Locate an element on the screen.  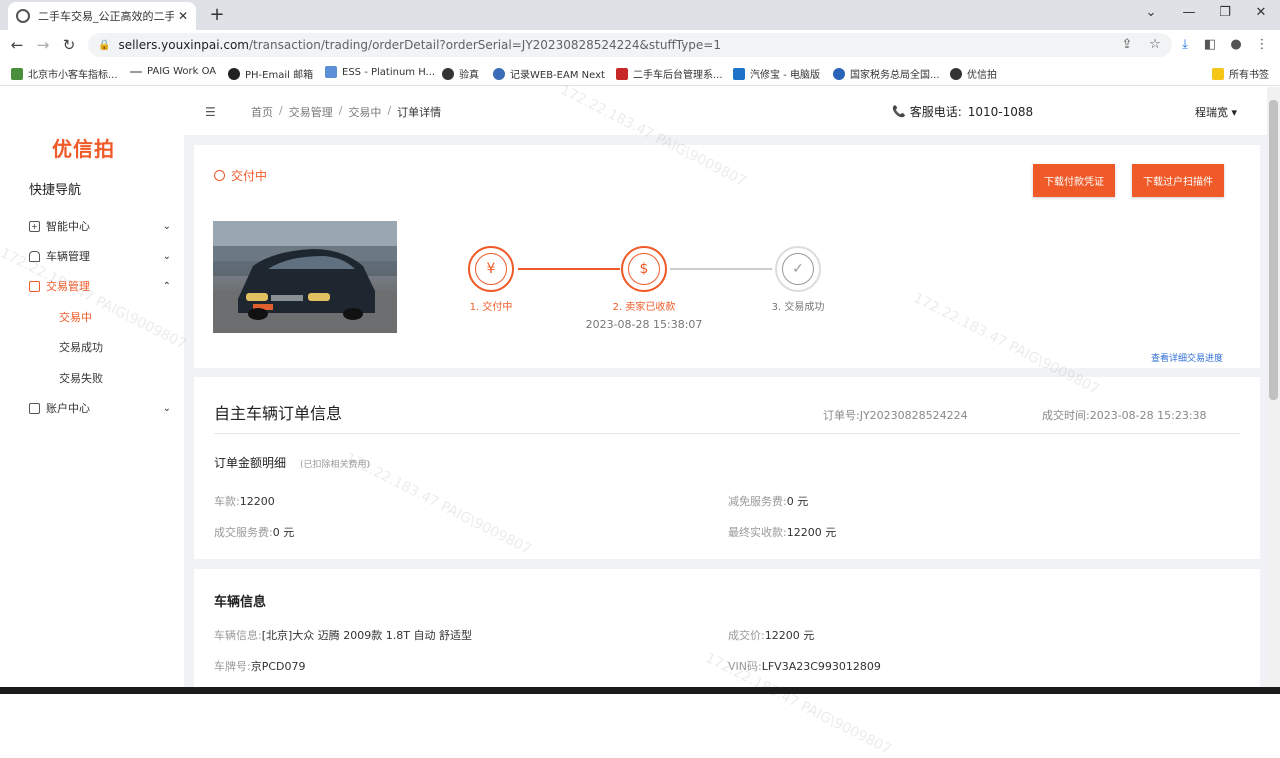
profile-icon: ● is located at coordinates (1236, 45).